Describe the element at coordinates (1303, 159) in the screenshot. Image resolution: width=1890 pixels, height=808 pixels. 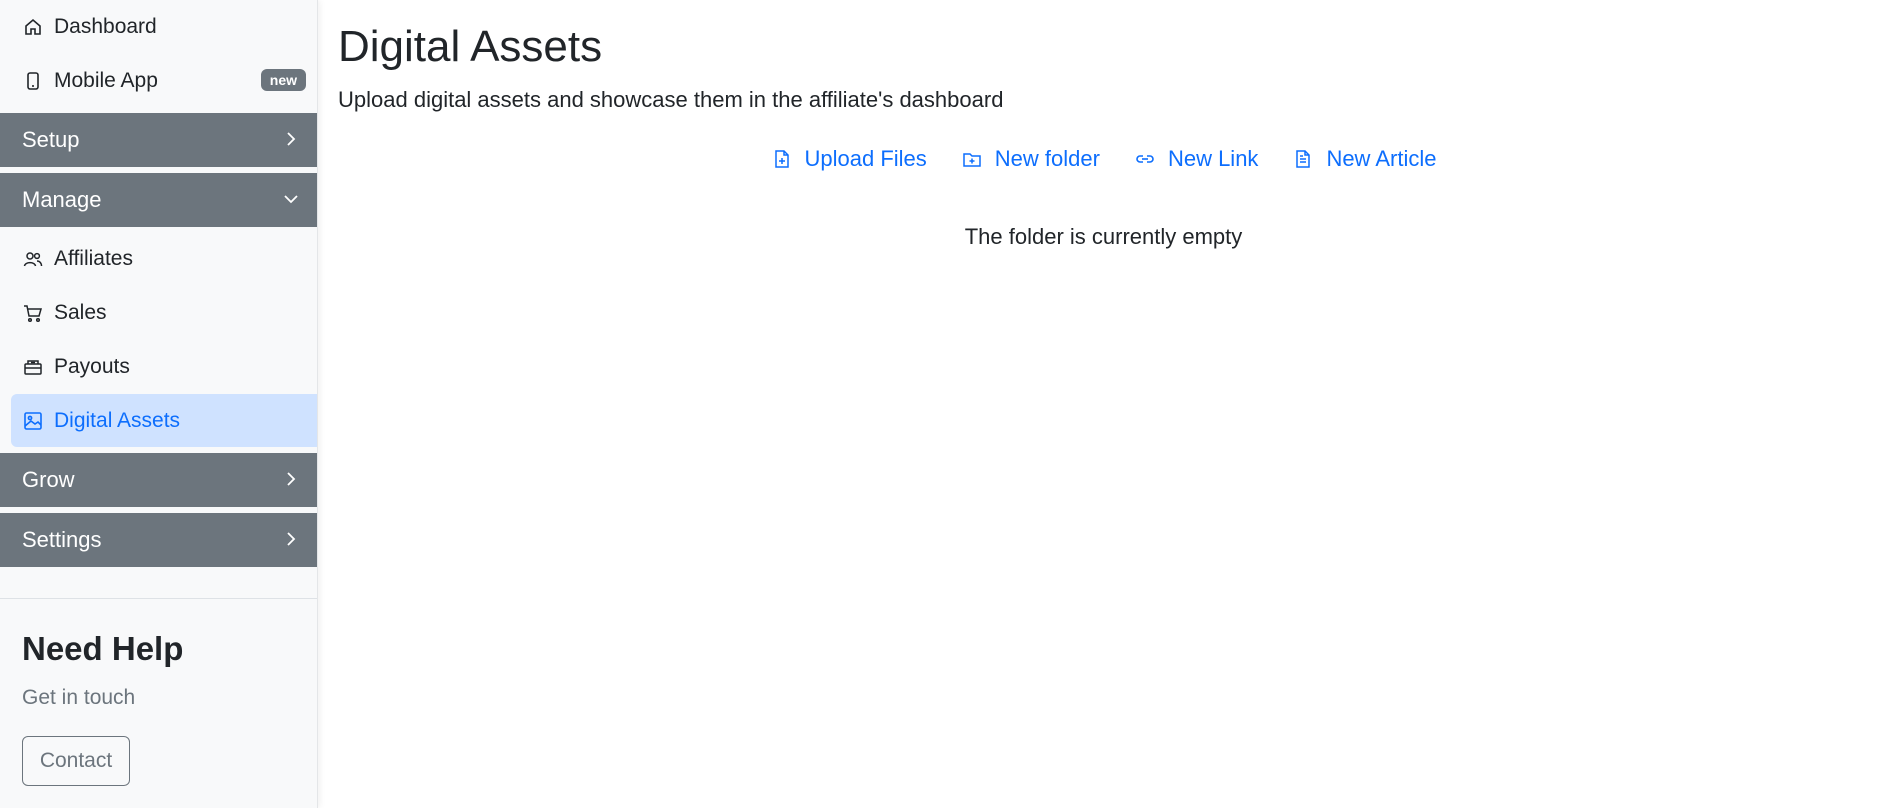
I see `file-text-icon` at that location.